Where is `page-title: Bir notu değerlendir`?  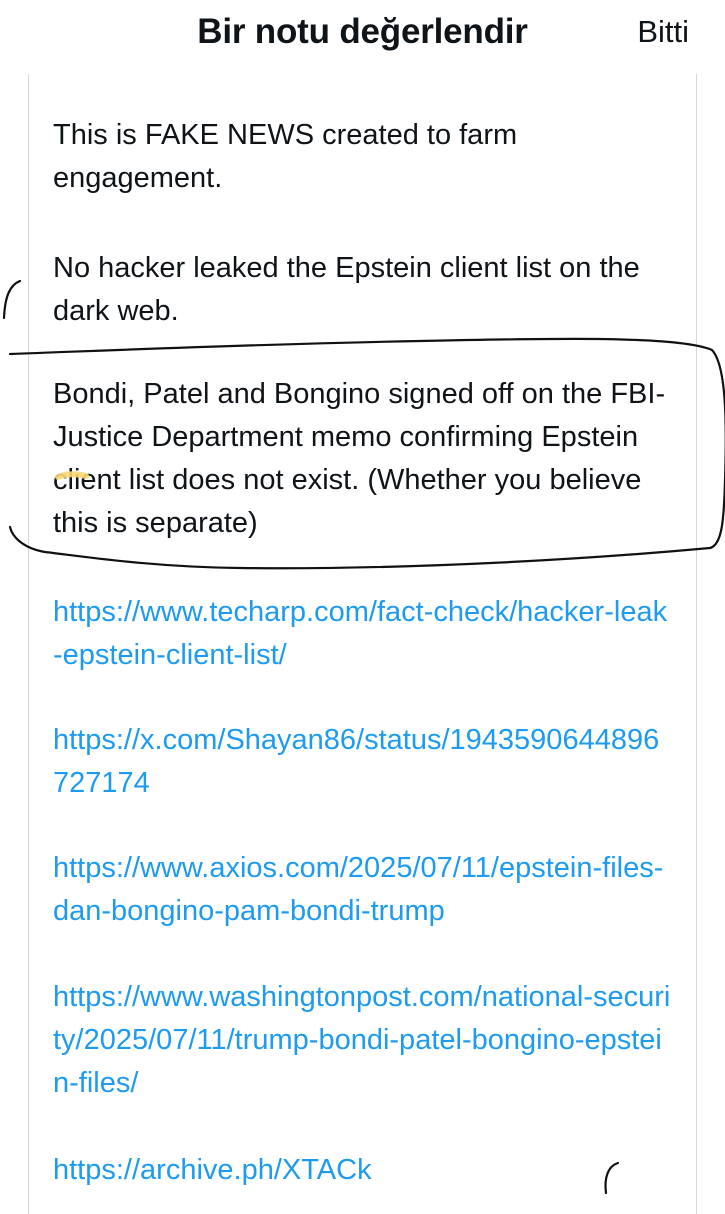 page-title: Bir notu değerlendir is located at coordinates (362, 31).